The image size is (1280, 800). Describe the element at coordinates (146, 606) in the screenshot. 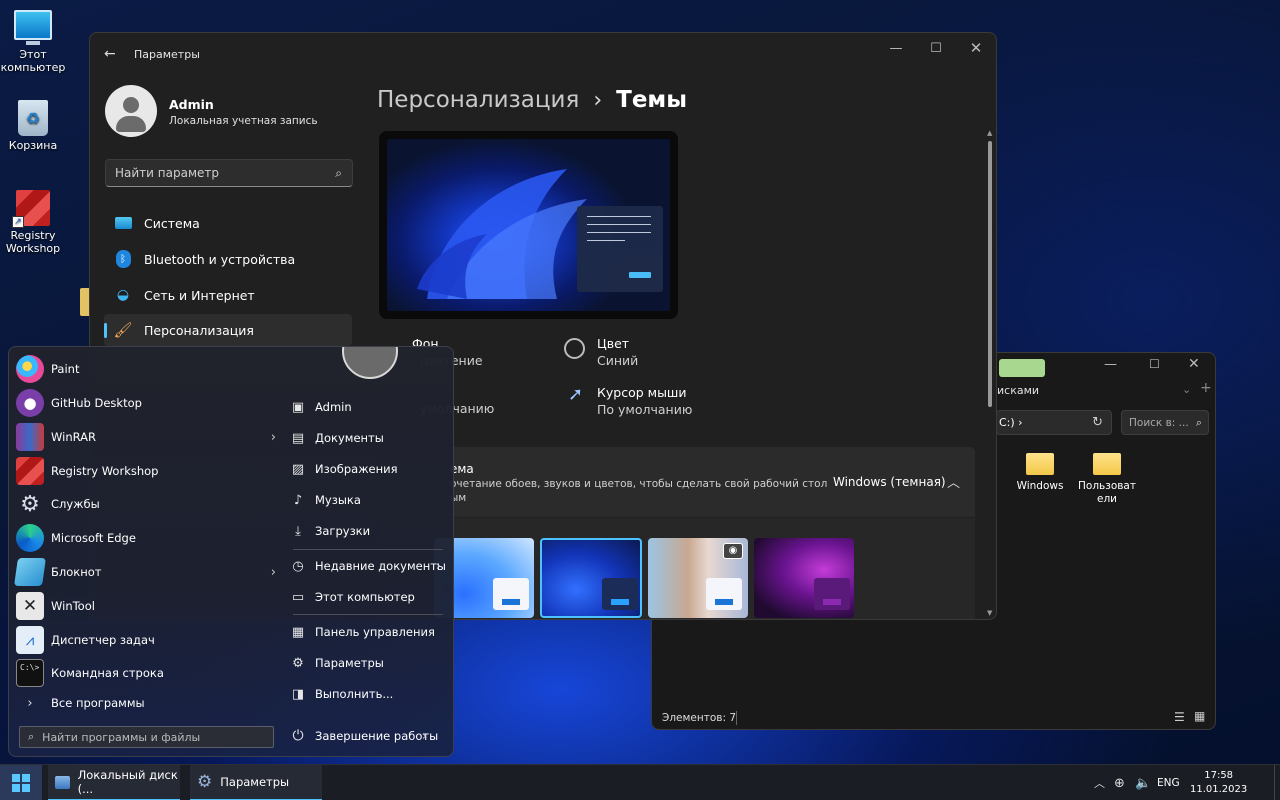

I see `start-app-wintool: ✕ WinTool` at that location.